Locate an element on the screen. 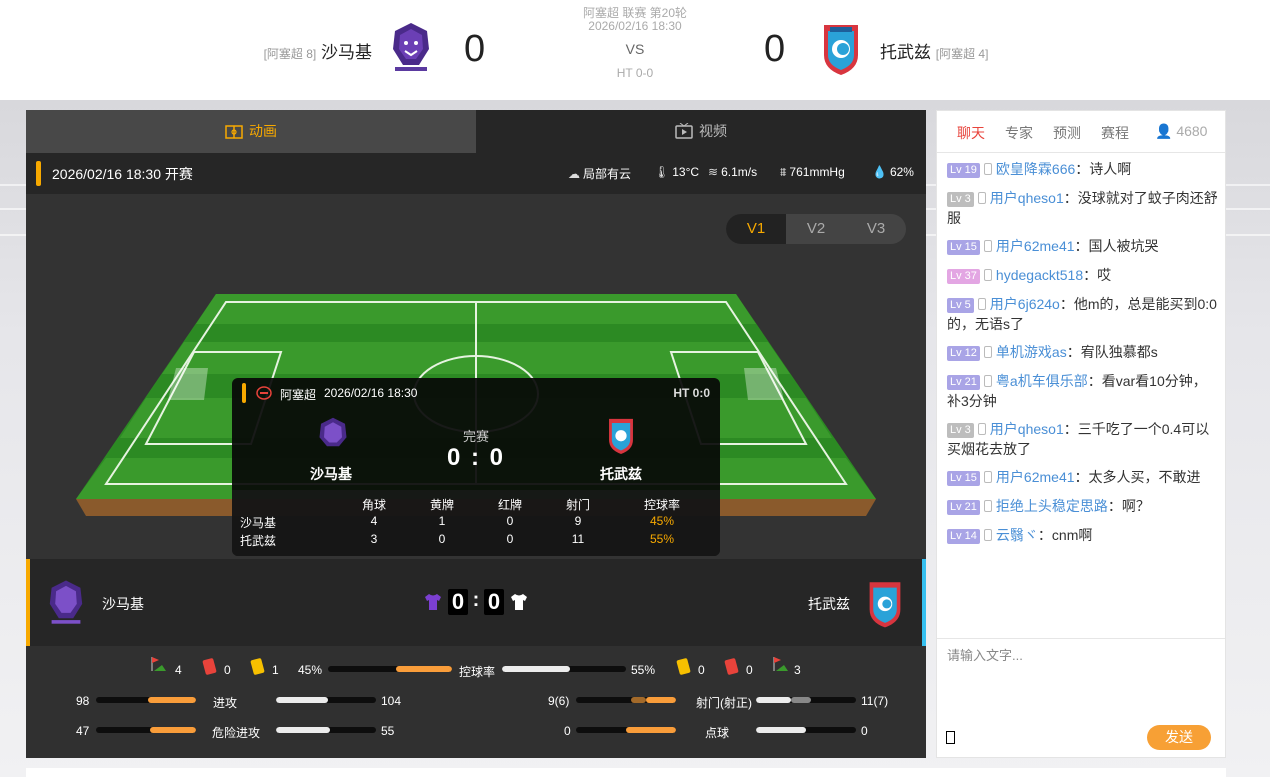 This screenshot has height=777, width=1270. home-red-cards: 0 is located at coordinates (227, 670).